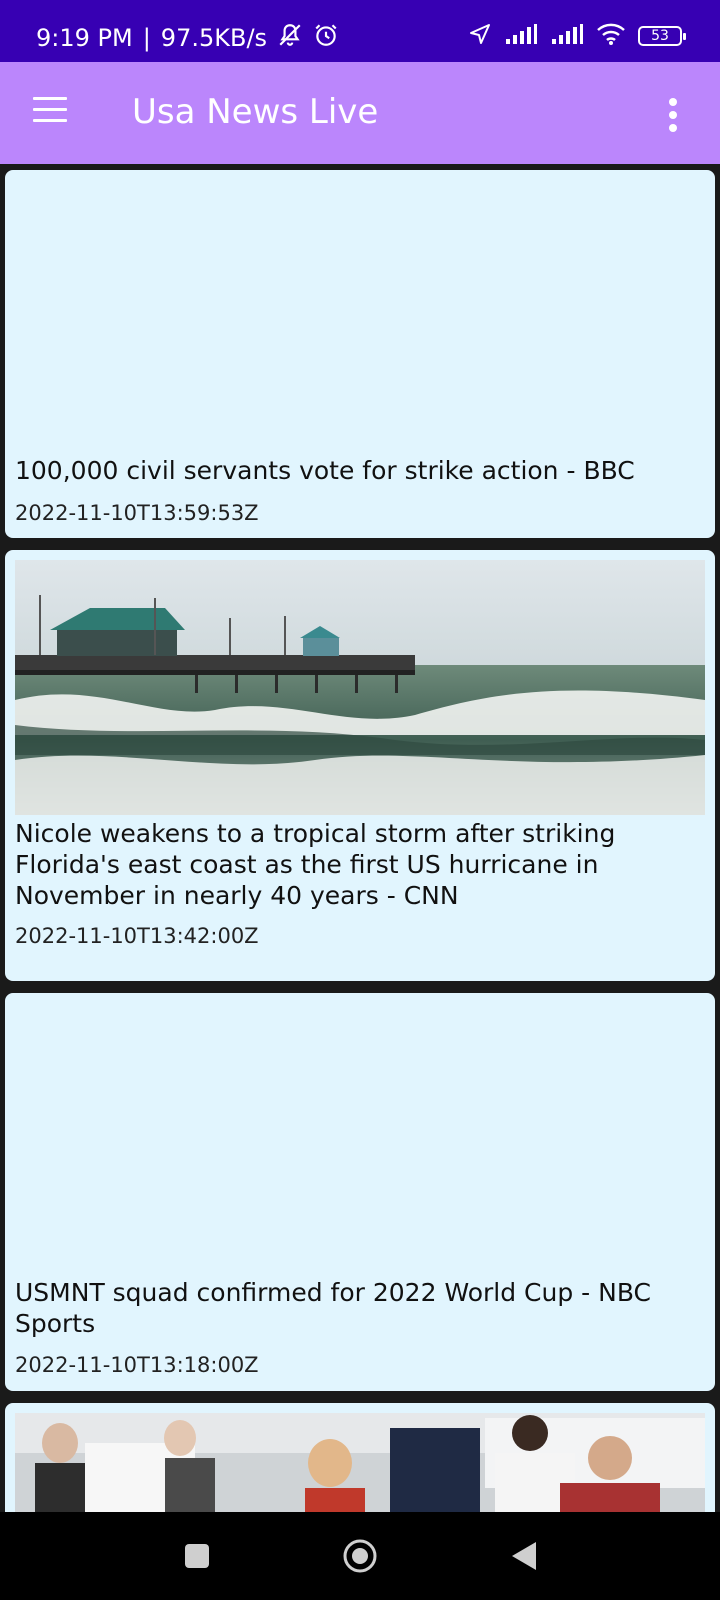  I want to click on article-date: 2022-11-10T13:42:00Z, so click(137, 936).